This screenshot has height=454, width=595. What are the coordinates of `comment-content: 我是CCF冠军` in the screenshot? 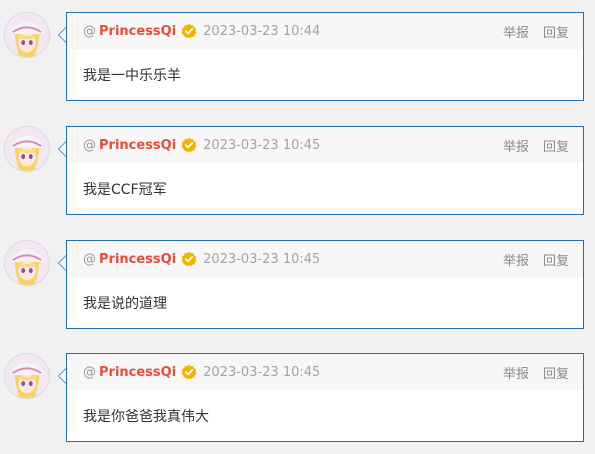 It's located at (125, 190).